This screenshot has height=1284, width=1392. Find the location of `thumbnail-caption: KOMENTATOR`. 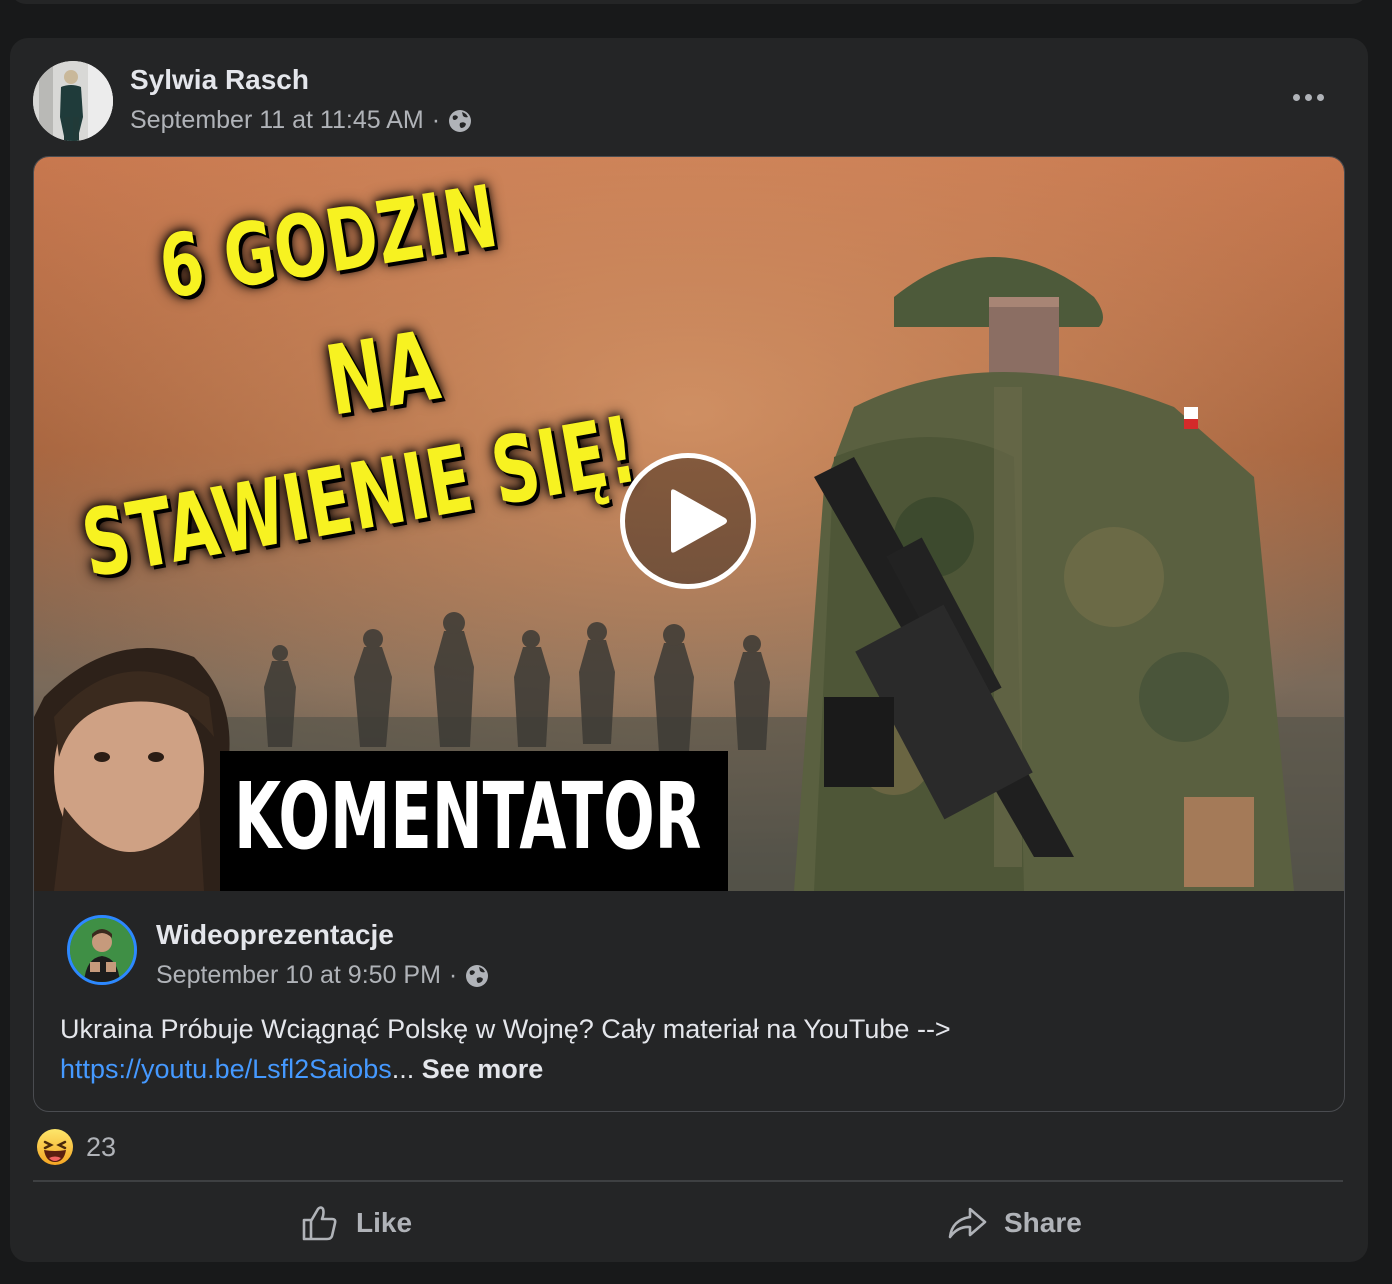

thumbnail-caption: KOMENTATOR is located at coordinates (468, 816).